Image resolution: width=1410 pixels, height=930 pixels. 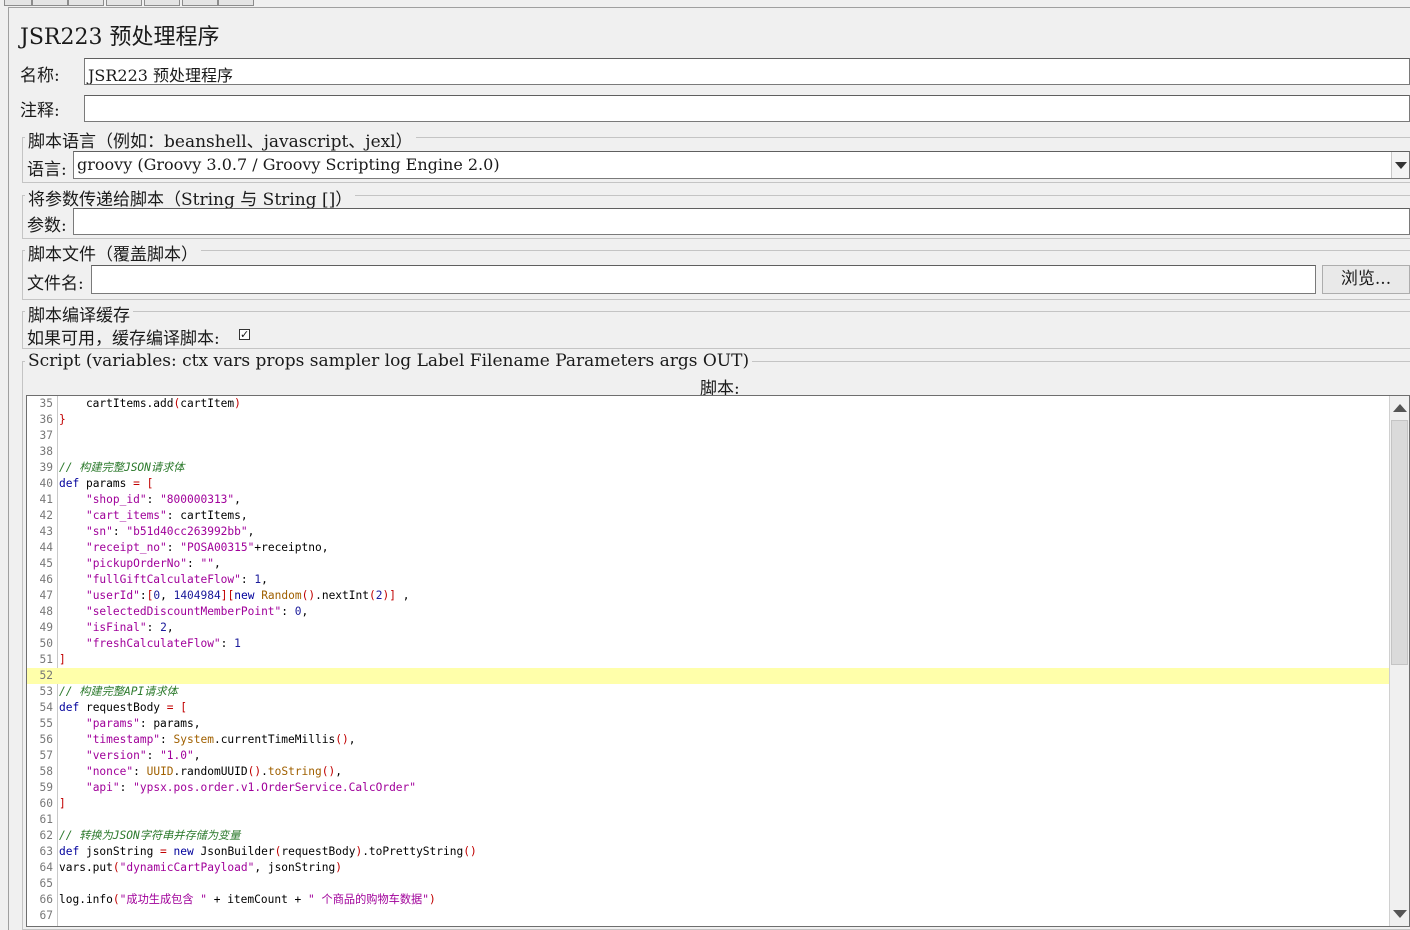 I want to click on chevron-down-icon, so click(x=1400, y=165).